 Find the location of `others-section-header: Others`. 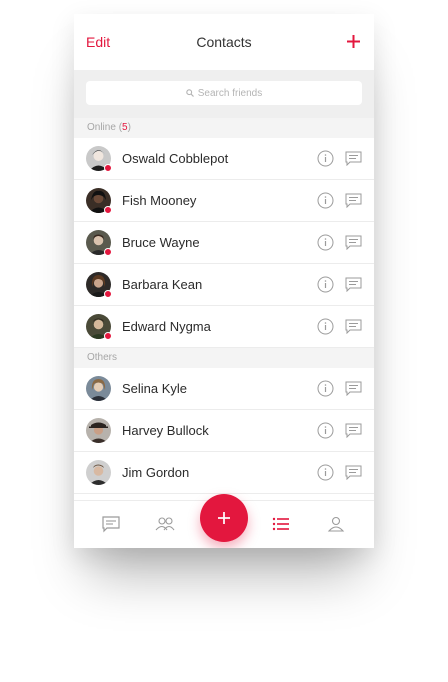

others-section-header: Others is located at coordinates (224, 358).